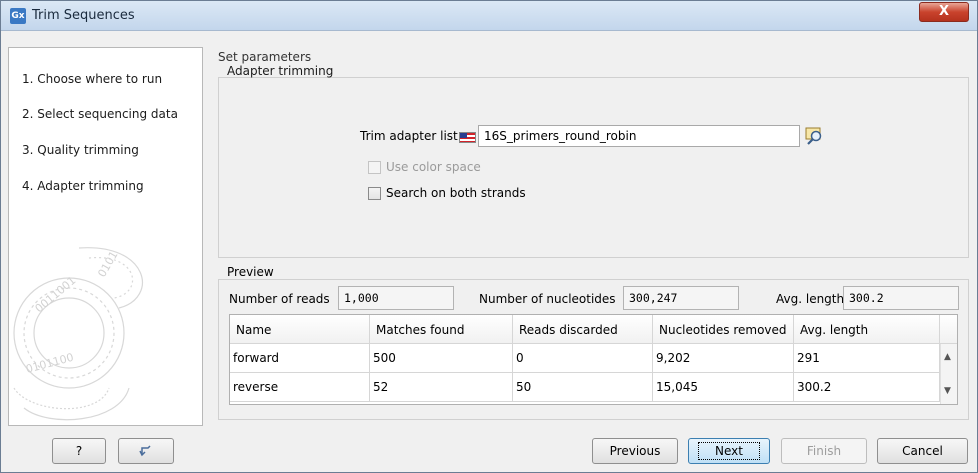 This screenshot has width=978, height=473. Describe the element at coordinates (396, 298) in the screenshot. I see `number-of-reads-value: 1,000` at that location.